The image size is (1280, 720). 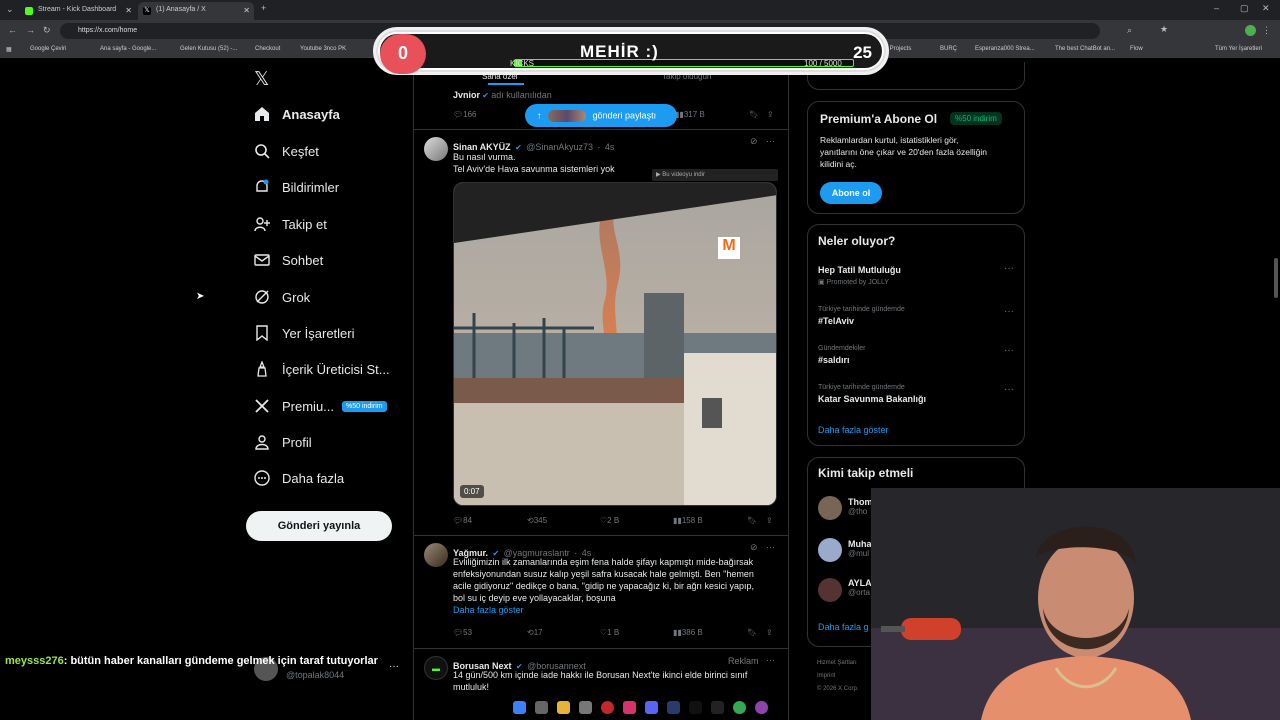 What do you see at coordinates (296, 187) in the screenshot?
I see `sidebar-item-bell: Bildirimler` at bounding box center [296, 187].